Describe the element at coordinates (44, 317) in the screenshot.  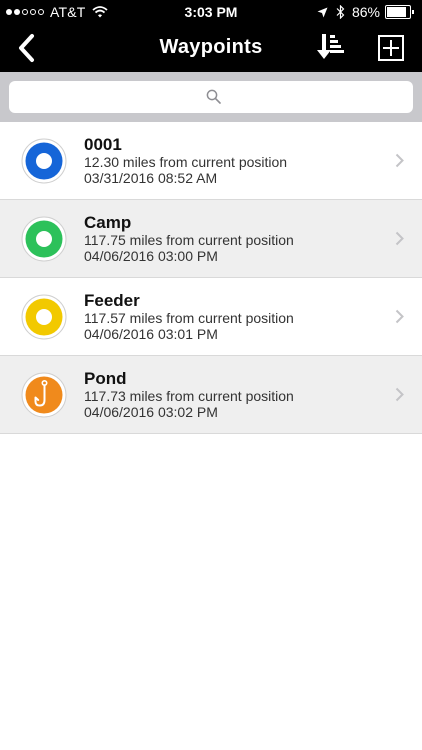
I see `yellow-ring-icon` at that location.